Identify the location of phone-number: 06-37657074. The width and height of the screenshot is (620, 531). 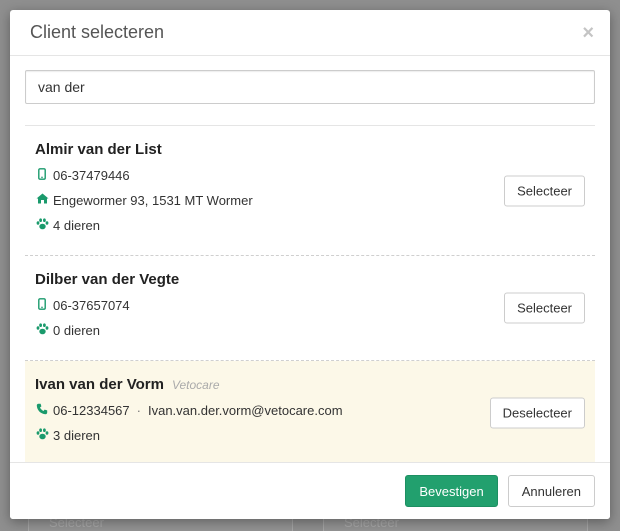
(91, 305).